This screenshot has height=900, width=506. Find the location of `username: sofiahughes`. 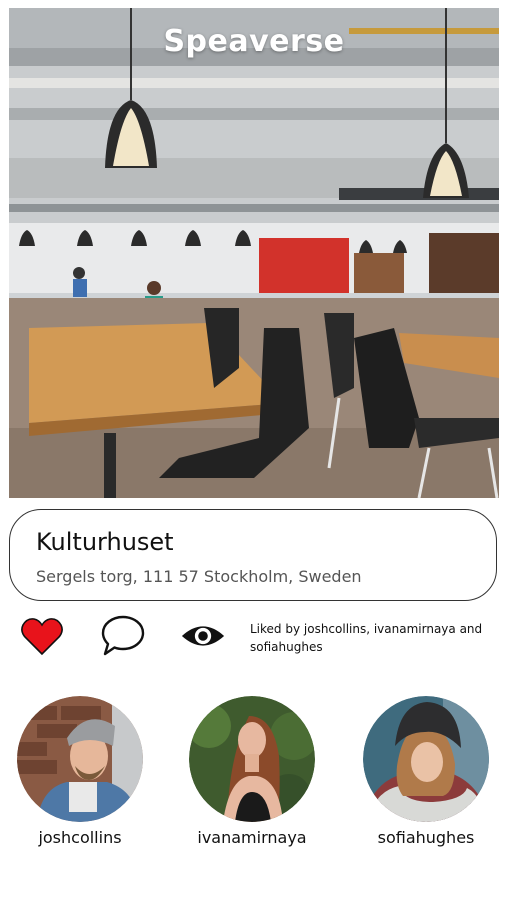

username: sofiahughes is located at coordinates (426, 837).